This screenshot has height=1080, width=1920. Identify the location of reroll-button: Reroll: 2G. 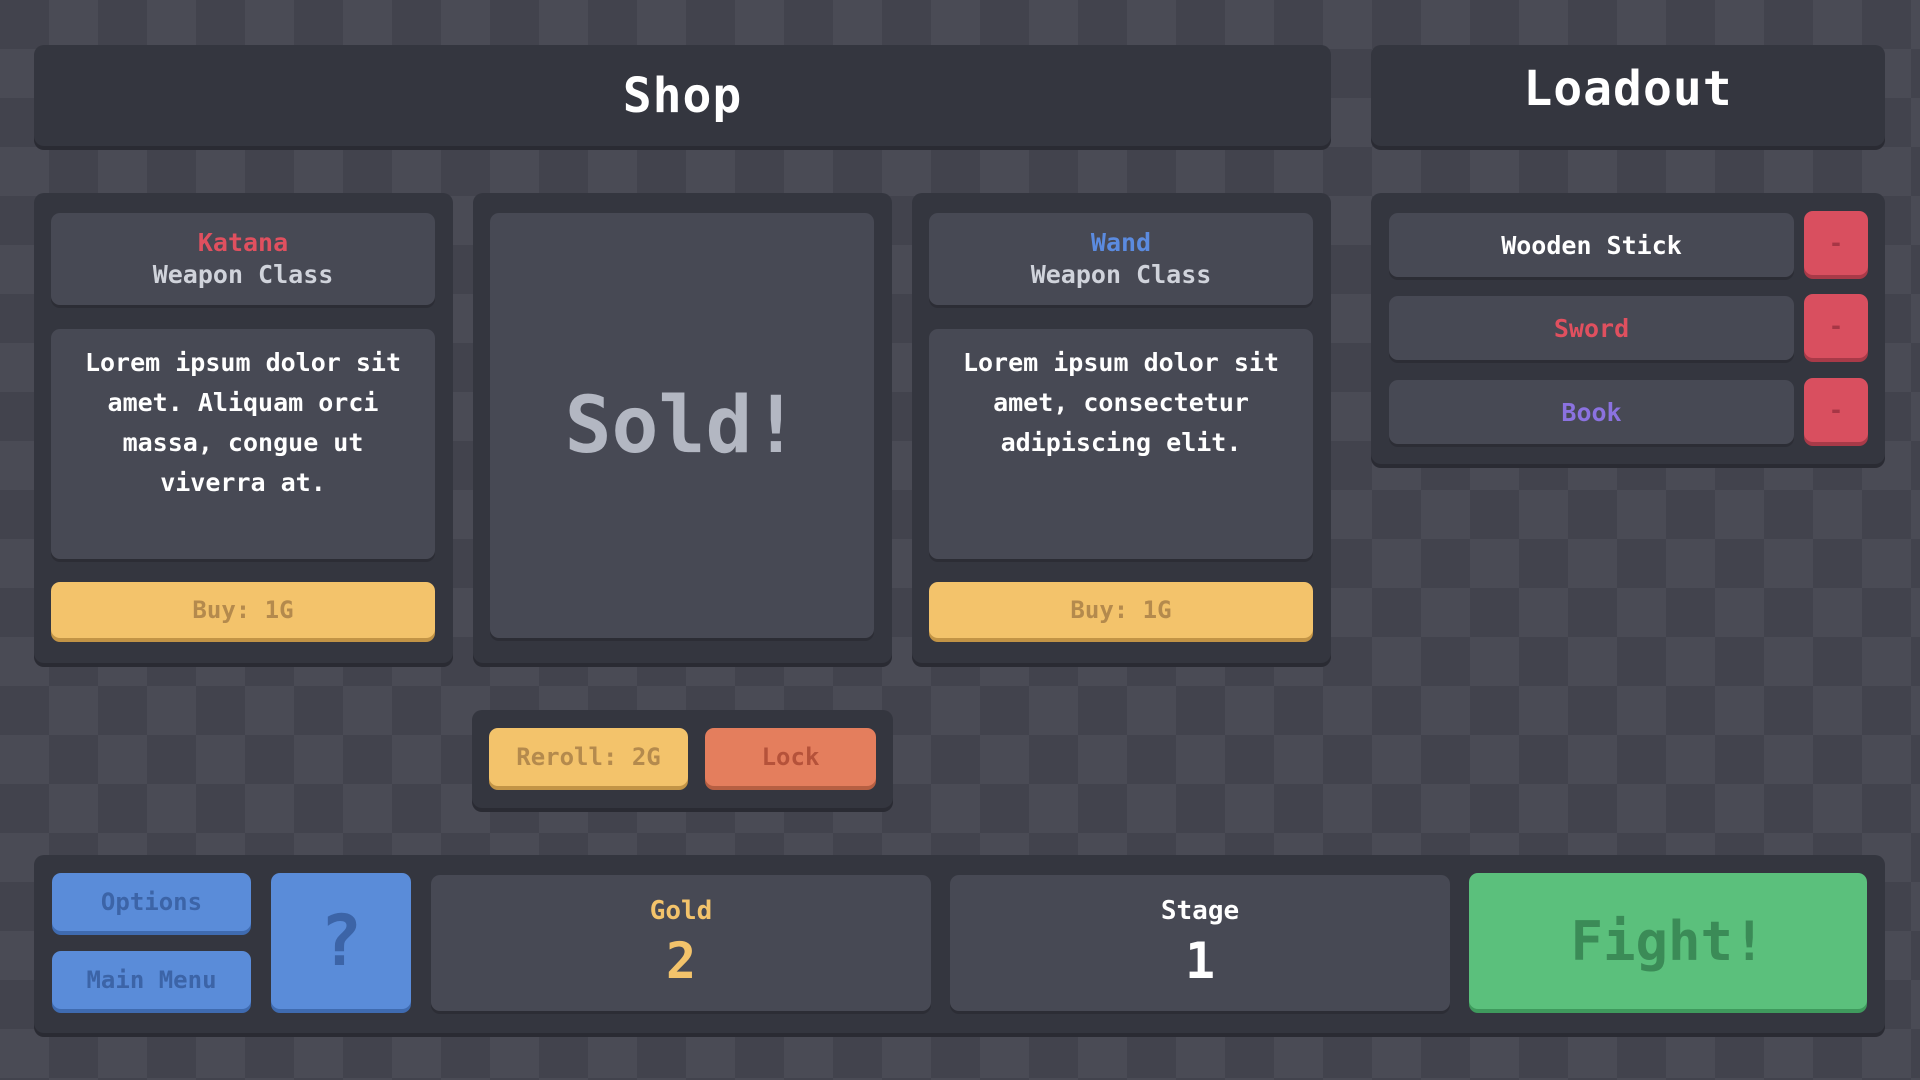
(588, 757).